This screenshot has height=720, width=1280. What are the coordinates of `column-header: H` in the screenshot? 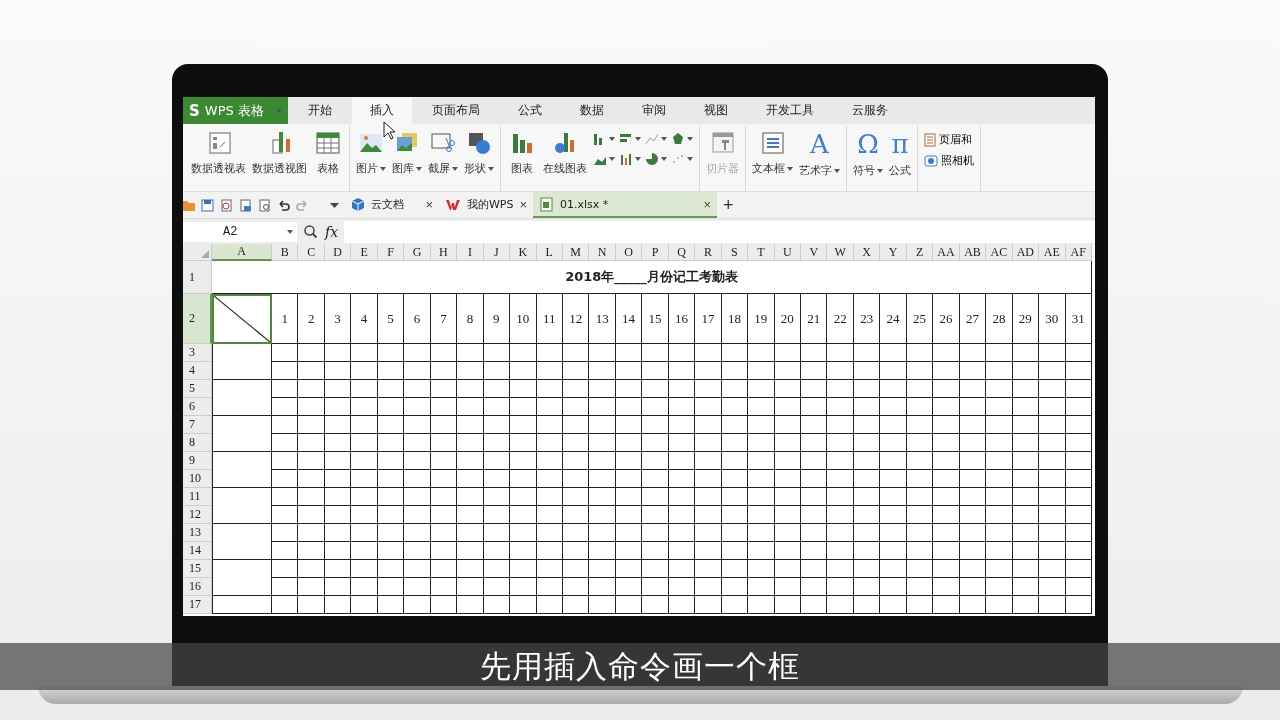 It's located at (444, 252).